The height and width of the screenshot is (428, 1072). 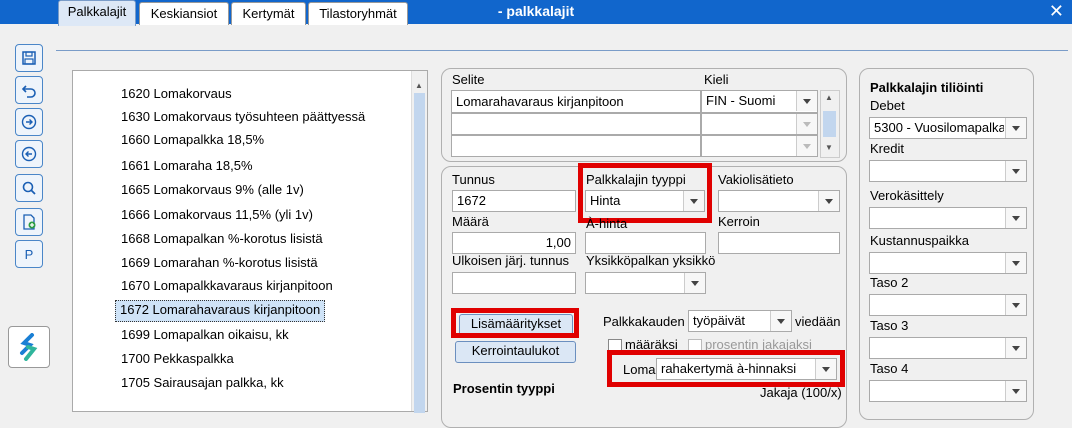 What do you see at coordinates (645, 283) in the screenshot?
I see `yksikko-select` at bounding box center [645, 283].